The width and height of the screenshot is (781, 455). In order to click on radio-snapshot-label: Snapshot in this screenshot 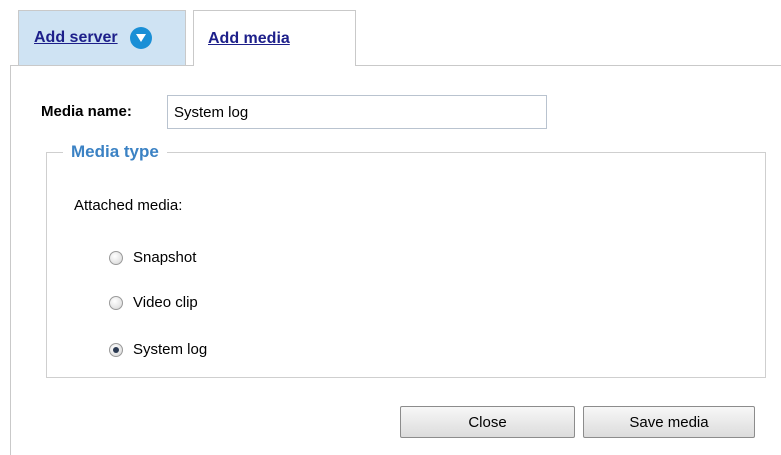, I will do `click(165, 257)`.